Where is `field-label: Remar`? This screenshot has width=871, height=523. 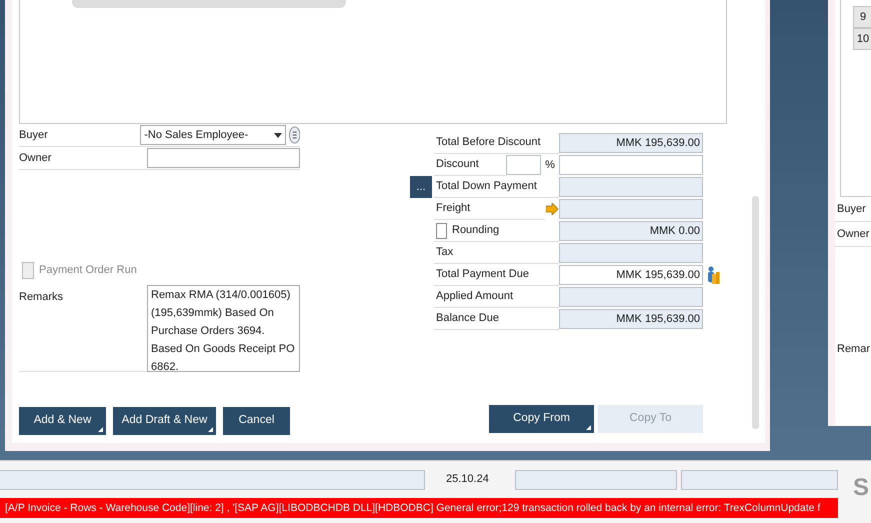
field-label: Remar is located at coordinates (853, 349).